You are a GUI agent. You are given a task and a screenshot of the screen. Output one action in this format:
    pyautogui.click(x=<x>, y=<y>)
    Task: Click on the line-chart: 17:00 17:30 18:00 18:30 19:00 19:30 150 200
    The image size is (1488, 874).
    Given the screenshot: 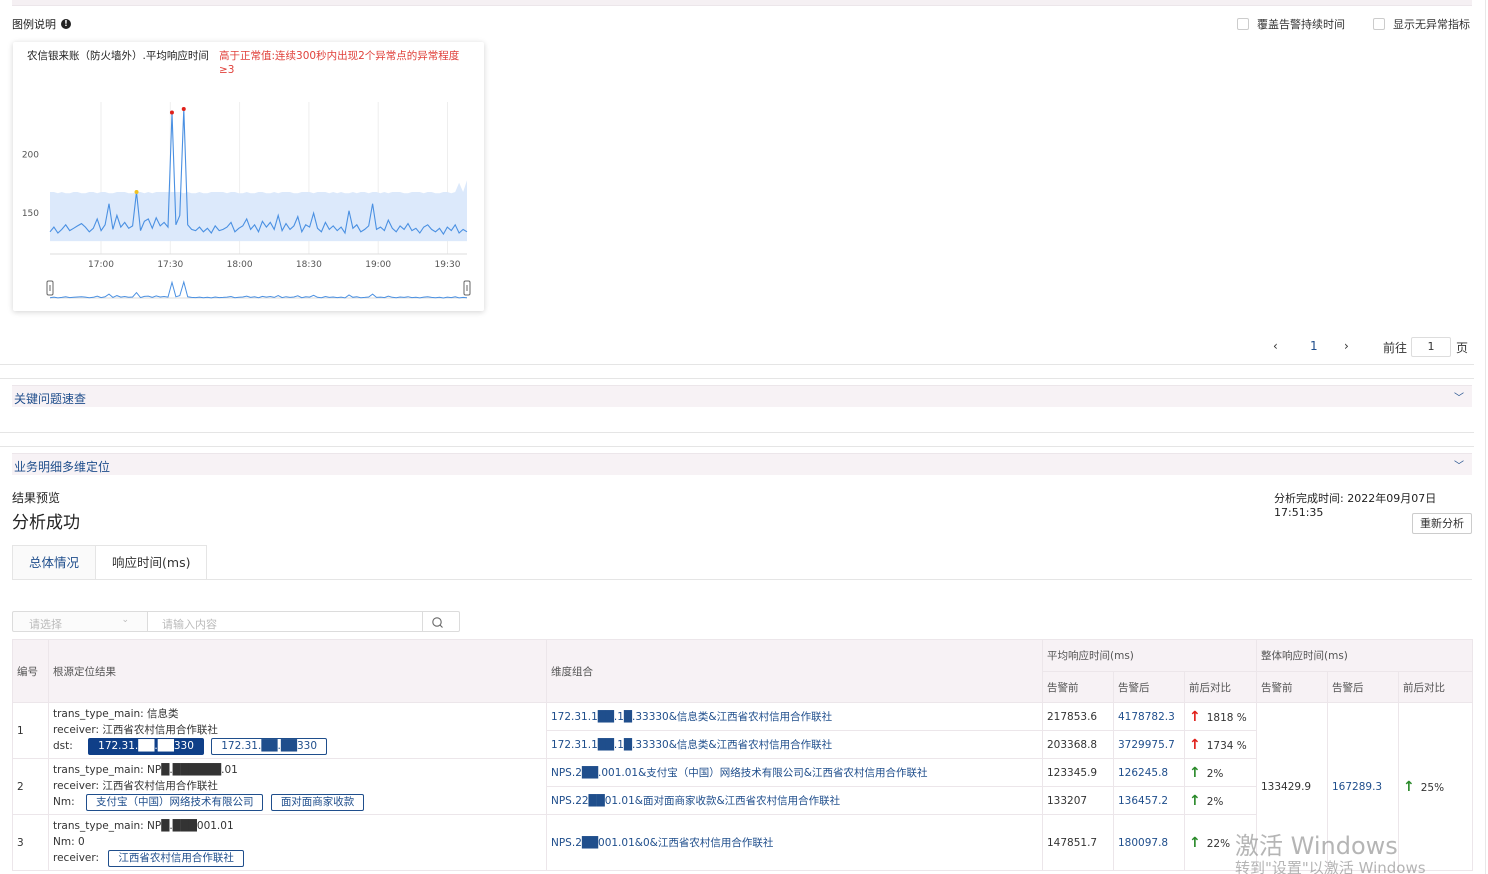 What is the action you would take?
    pyautogui.click(x=248, y=176)
    